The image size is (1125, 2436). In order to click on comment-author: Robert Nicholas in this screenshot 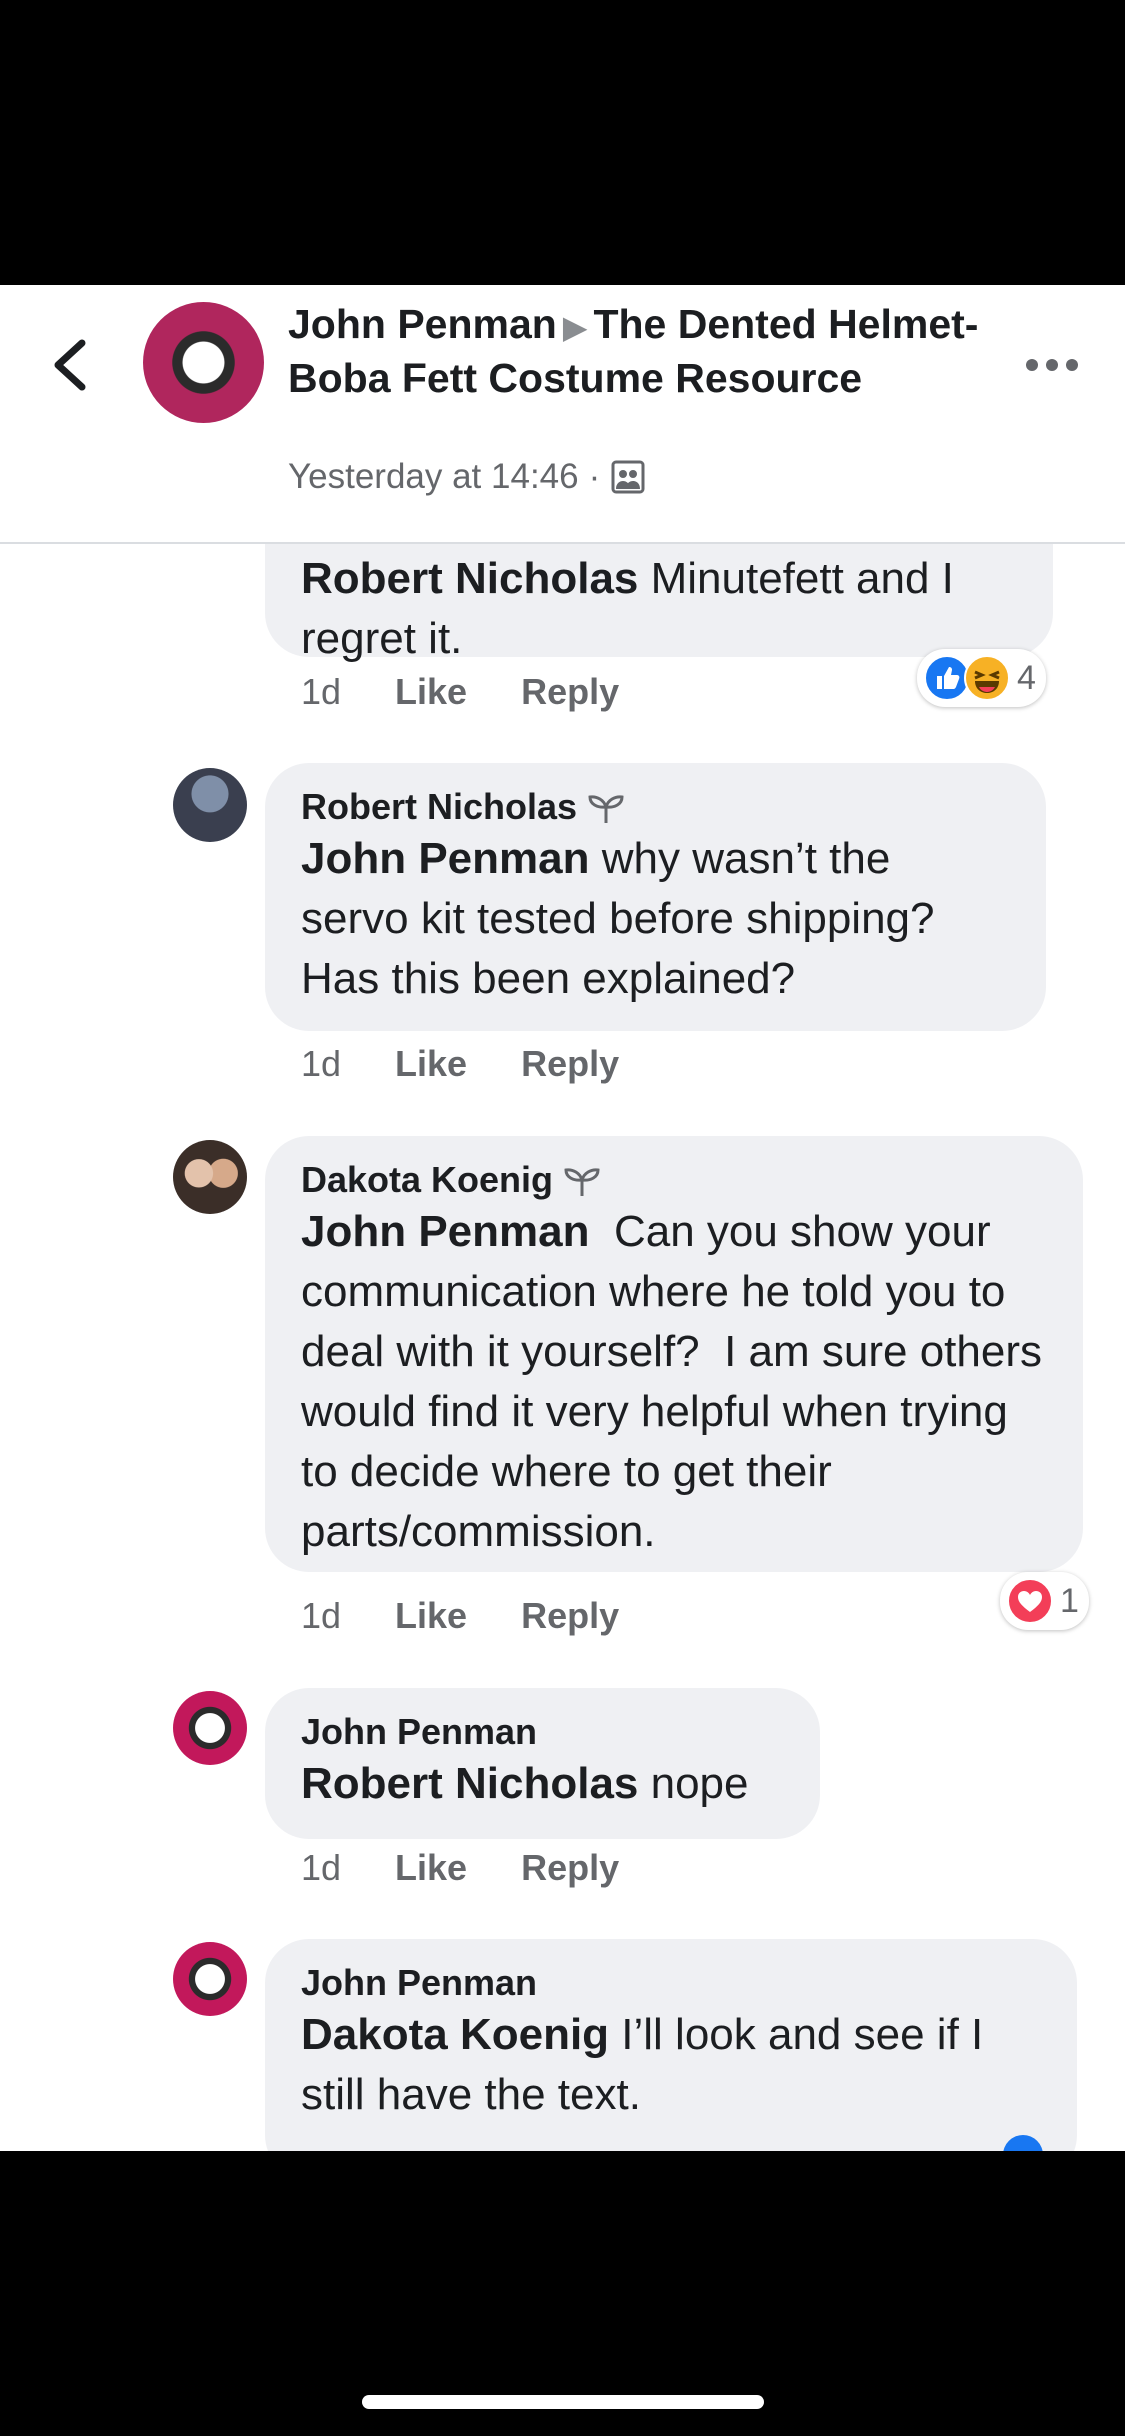, I will do `click(655, 807)`.